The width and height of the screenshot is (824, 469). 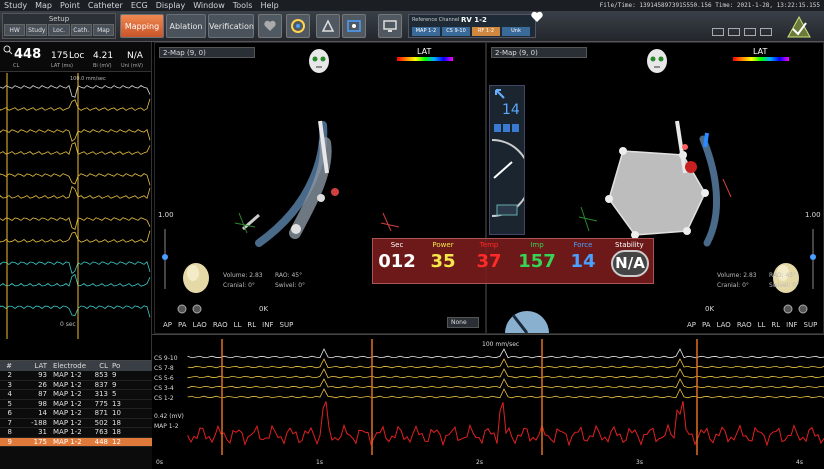 What do you see at coordinates (142, 26) in the screenshot?
I see `tab-mapping: Mapping` at bounding box center [142, 26].